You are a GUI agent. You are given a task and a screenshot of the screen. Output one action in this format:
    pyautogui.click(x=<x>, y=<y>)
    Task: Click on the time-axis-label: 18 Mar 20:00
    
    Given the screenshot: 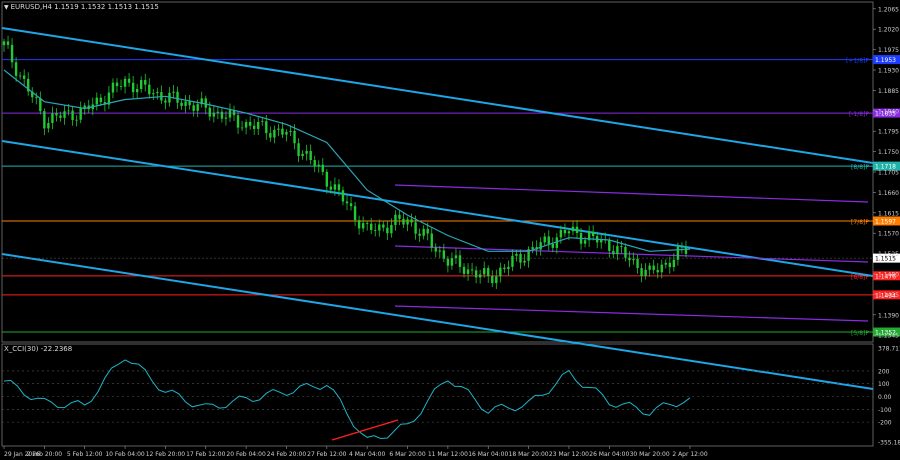 What is the action you would take?
    pyautogui.click(x=529, y=454)
    